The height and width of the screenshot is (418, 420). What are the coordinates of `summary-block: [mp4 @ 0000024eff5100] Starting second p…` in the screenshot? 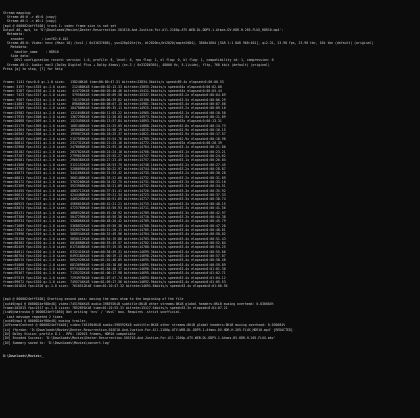 It's located at (210, 321).